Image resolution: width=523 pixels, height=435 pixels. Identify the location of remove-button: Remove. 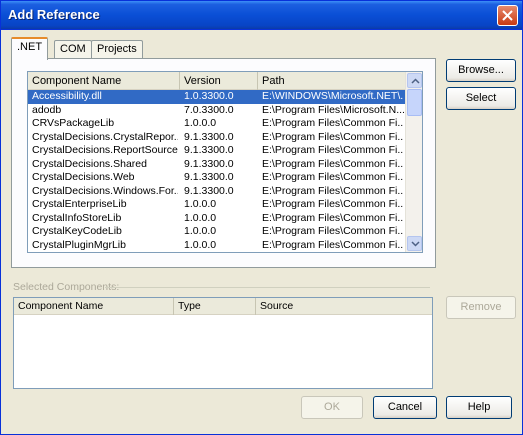
(481, 307).